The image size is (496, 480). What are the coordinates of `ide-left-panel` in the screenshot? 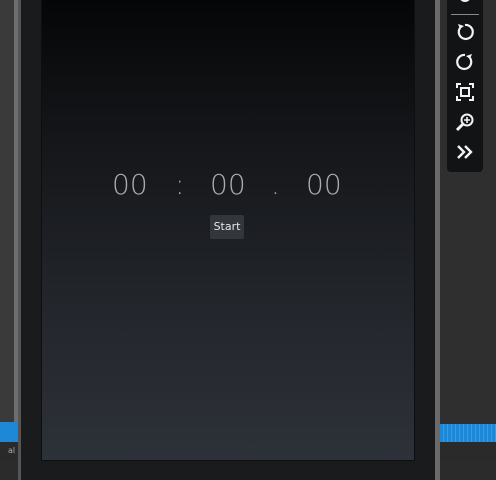 It's located at (7, 230).